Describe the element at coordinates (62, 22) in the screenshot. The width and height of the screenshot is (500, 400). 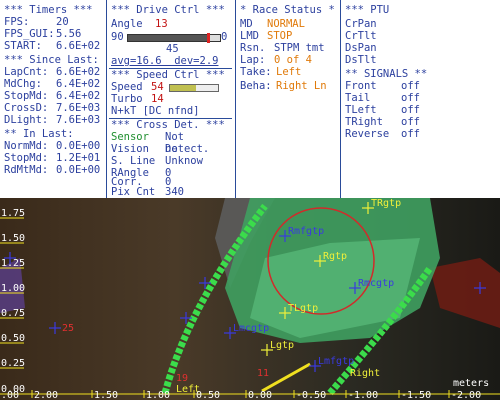
I see `timer-value: 20` at that location.